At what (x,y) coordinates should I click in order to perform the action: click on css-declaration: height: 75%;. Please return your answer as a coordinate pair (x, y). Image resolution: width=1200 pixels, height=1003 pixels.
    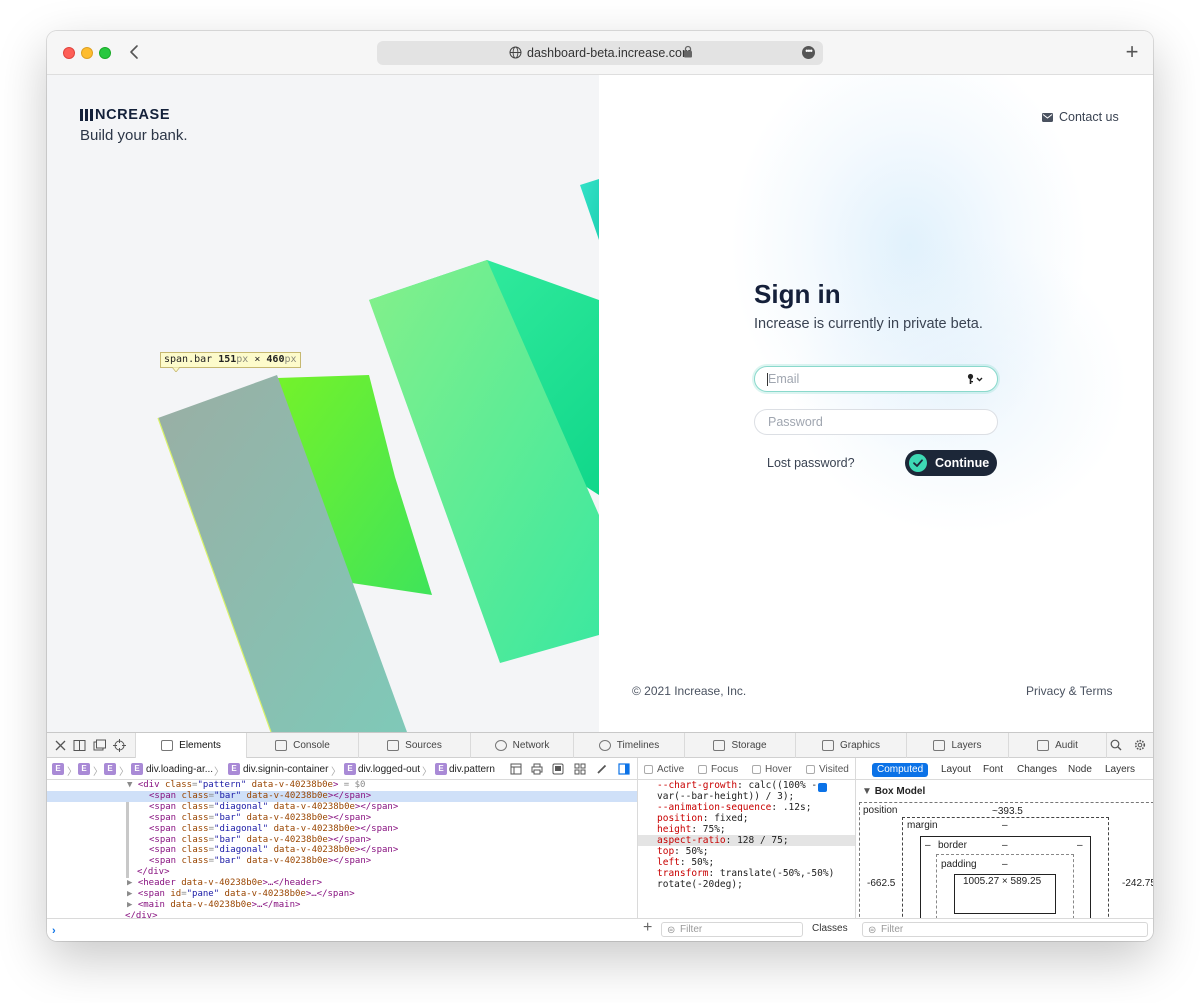
    Looking at the image, I should click on (746, 829).